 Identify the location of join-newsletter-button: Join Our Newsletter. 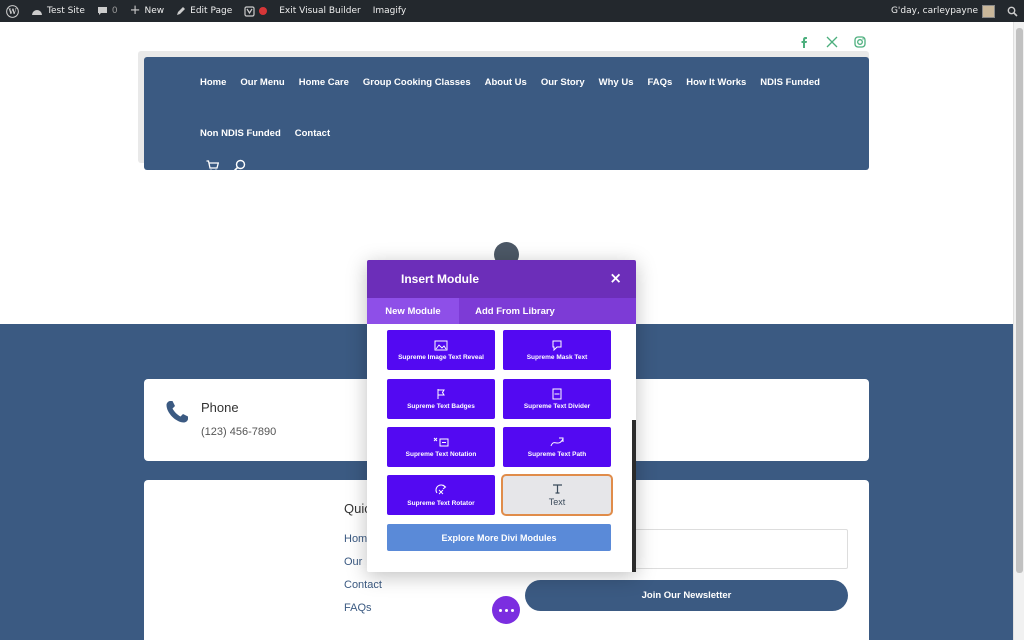
(686, 595).